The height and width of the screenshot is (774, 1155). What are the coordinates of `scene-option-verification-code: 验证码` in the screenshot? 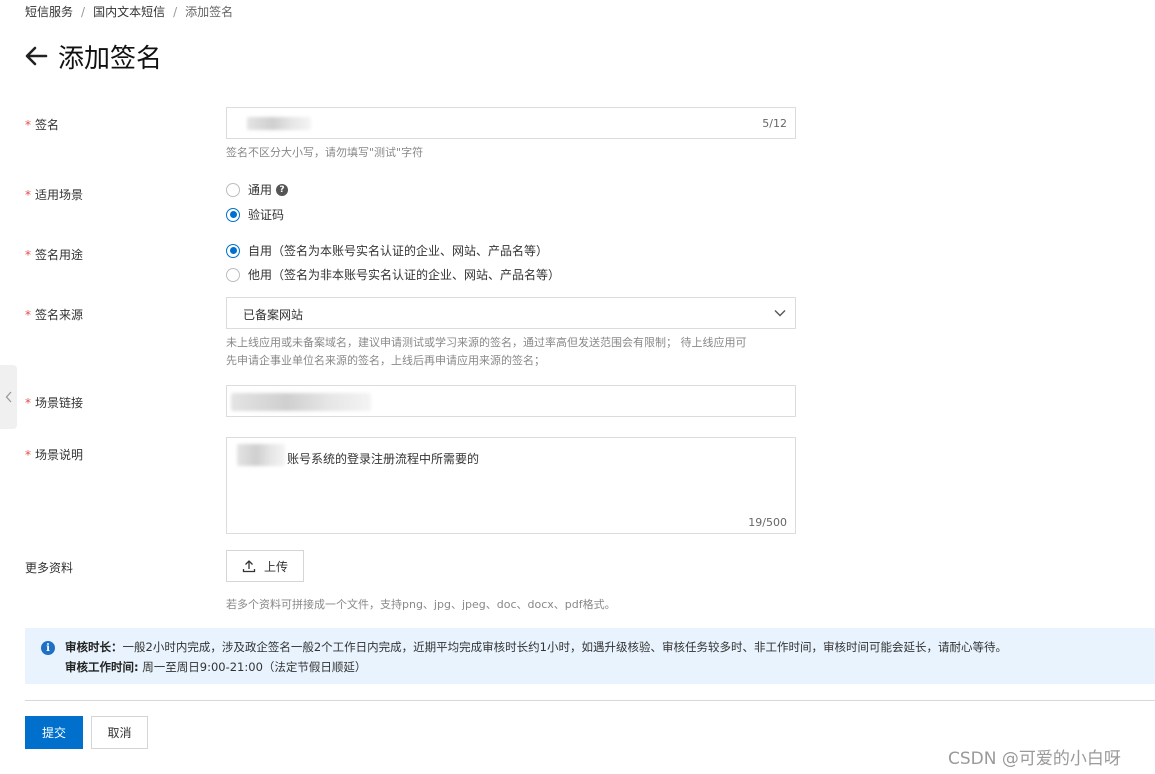 It's located at (255, 214).